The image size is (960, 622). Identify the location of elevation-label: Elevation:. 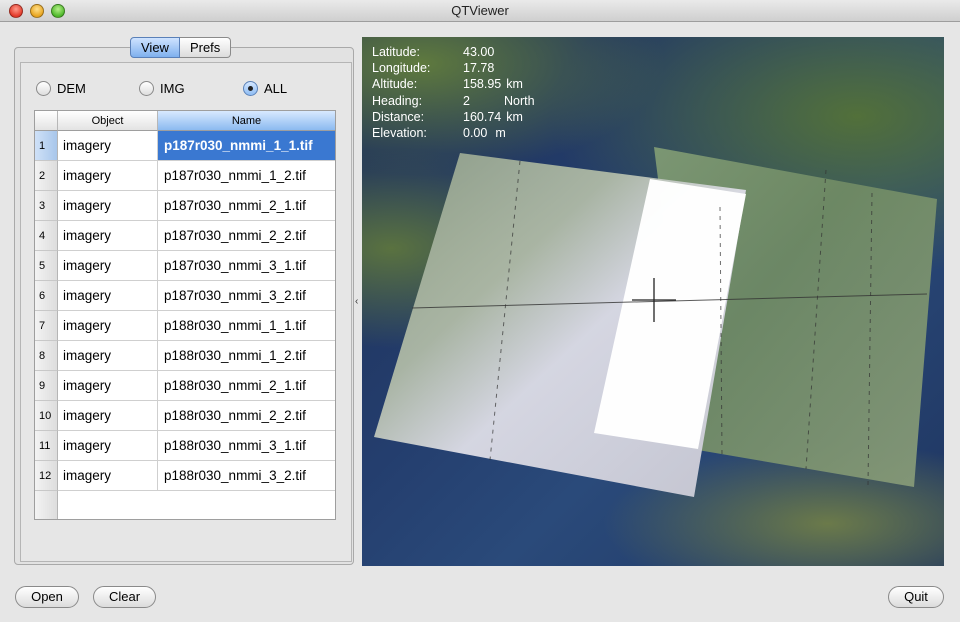
(399, 133).